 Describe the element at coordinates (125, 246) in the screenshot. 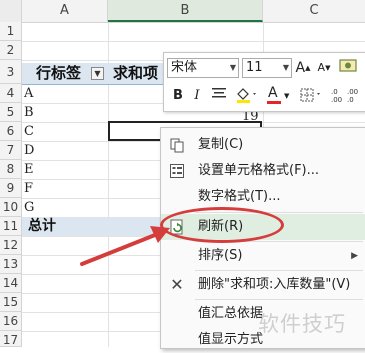

I see `annotation-arrow` at that location.